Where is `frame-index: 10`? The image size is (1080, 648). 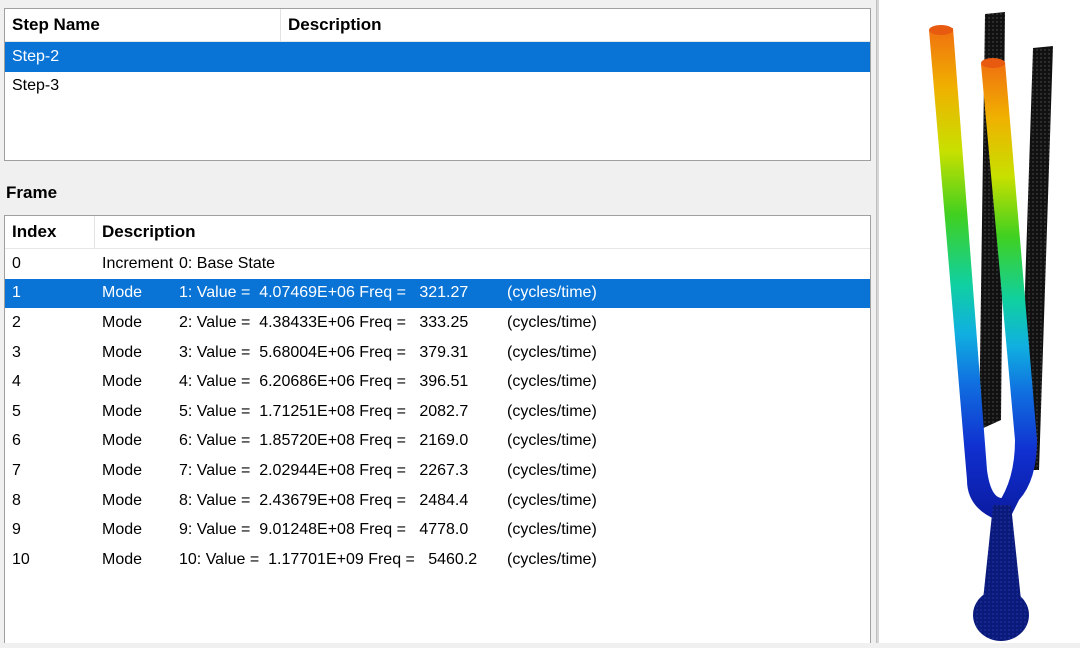
frame-index: 10 is located at coordinates (21, 559).